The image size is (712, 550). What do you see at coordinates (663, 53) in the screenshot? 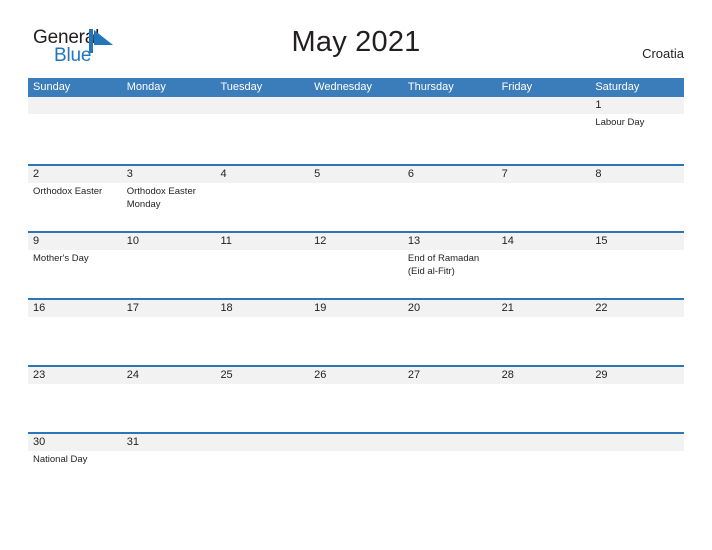
I see `country-label: Croatia` at bounding box center [663, 53].